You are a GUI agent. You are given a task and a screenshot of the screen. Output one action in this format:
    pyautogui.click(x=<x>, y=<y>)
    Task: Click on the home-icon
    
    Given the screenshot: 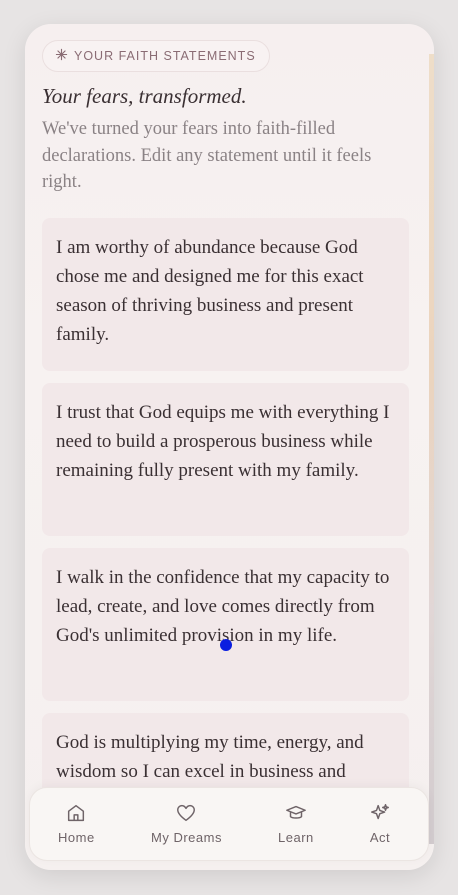 What is the action you would take?
    pyautogui.click(x=76, y=816)
    